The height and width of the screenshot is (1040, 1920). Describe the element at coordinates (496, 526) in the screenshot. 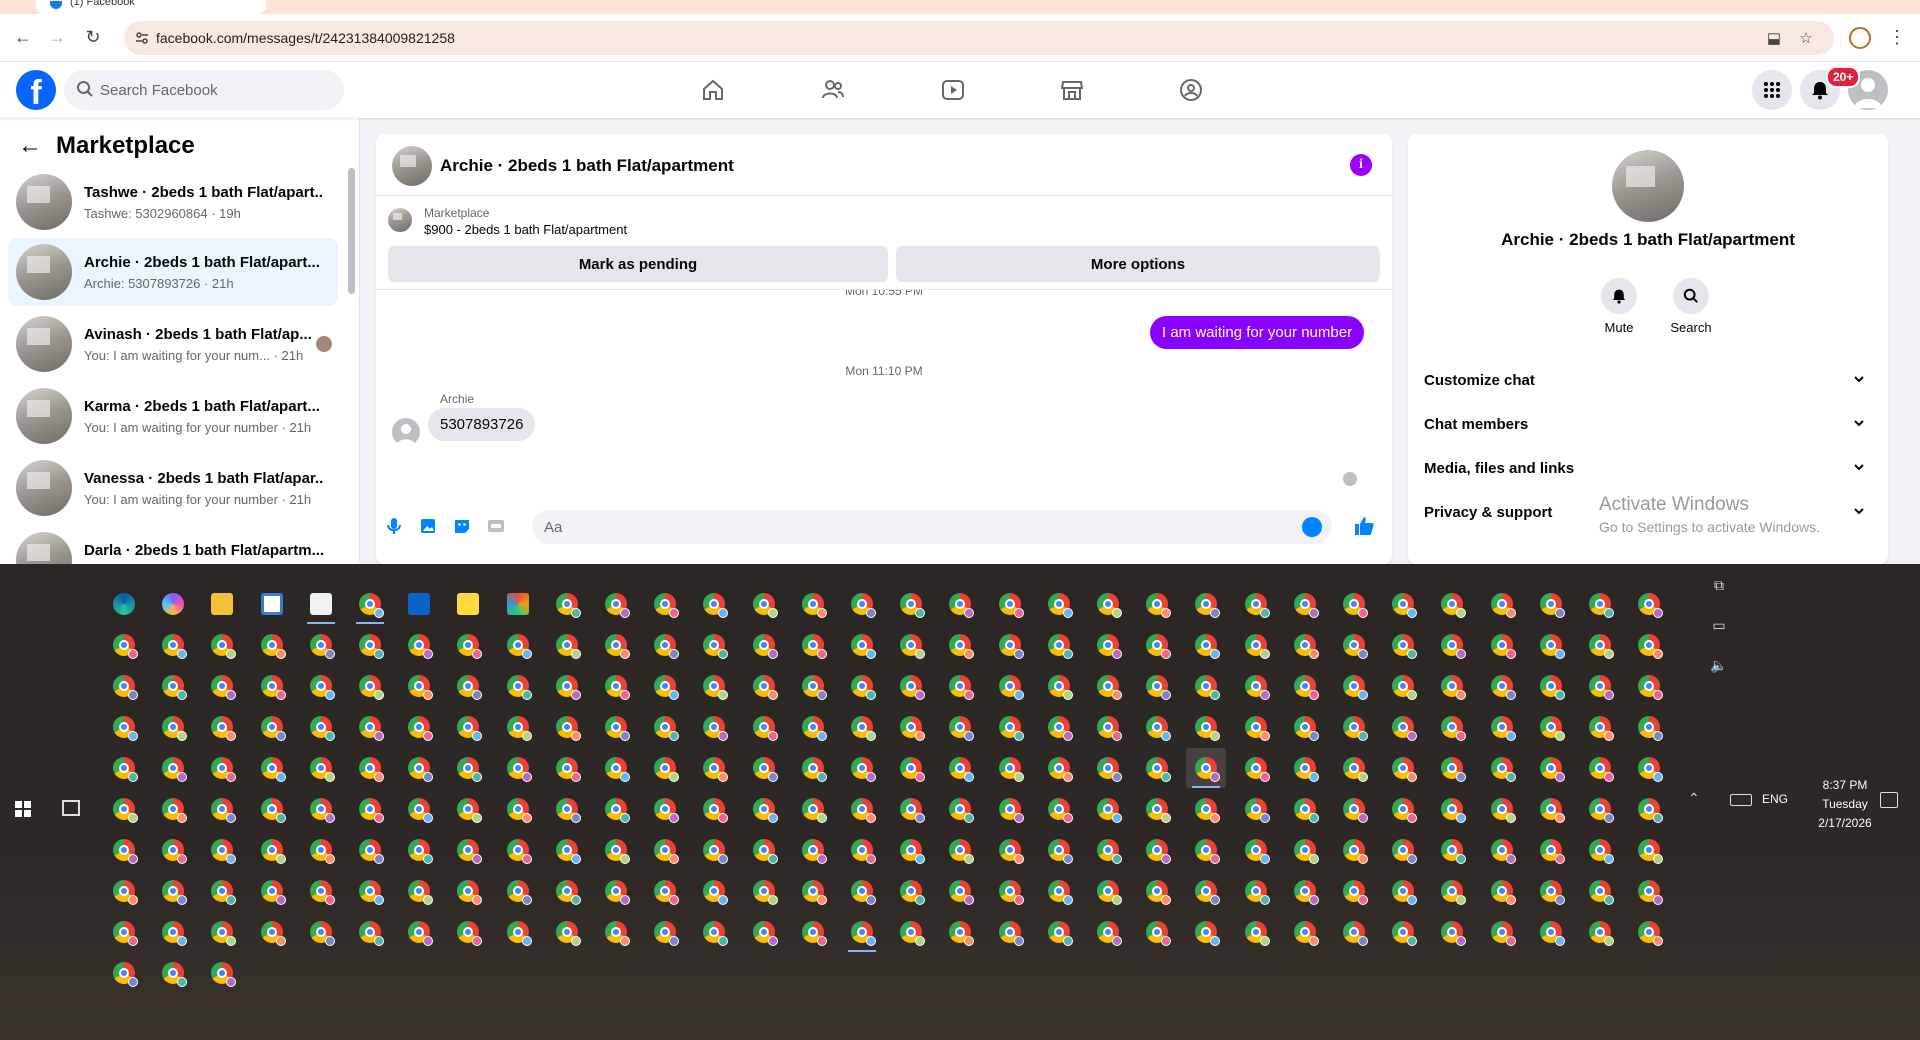

I see `gif-icon` at that location.